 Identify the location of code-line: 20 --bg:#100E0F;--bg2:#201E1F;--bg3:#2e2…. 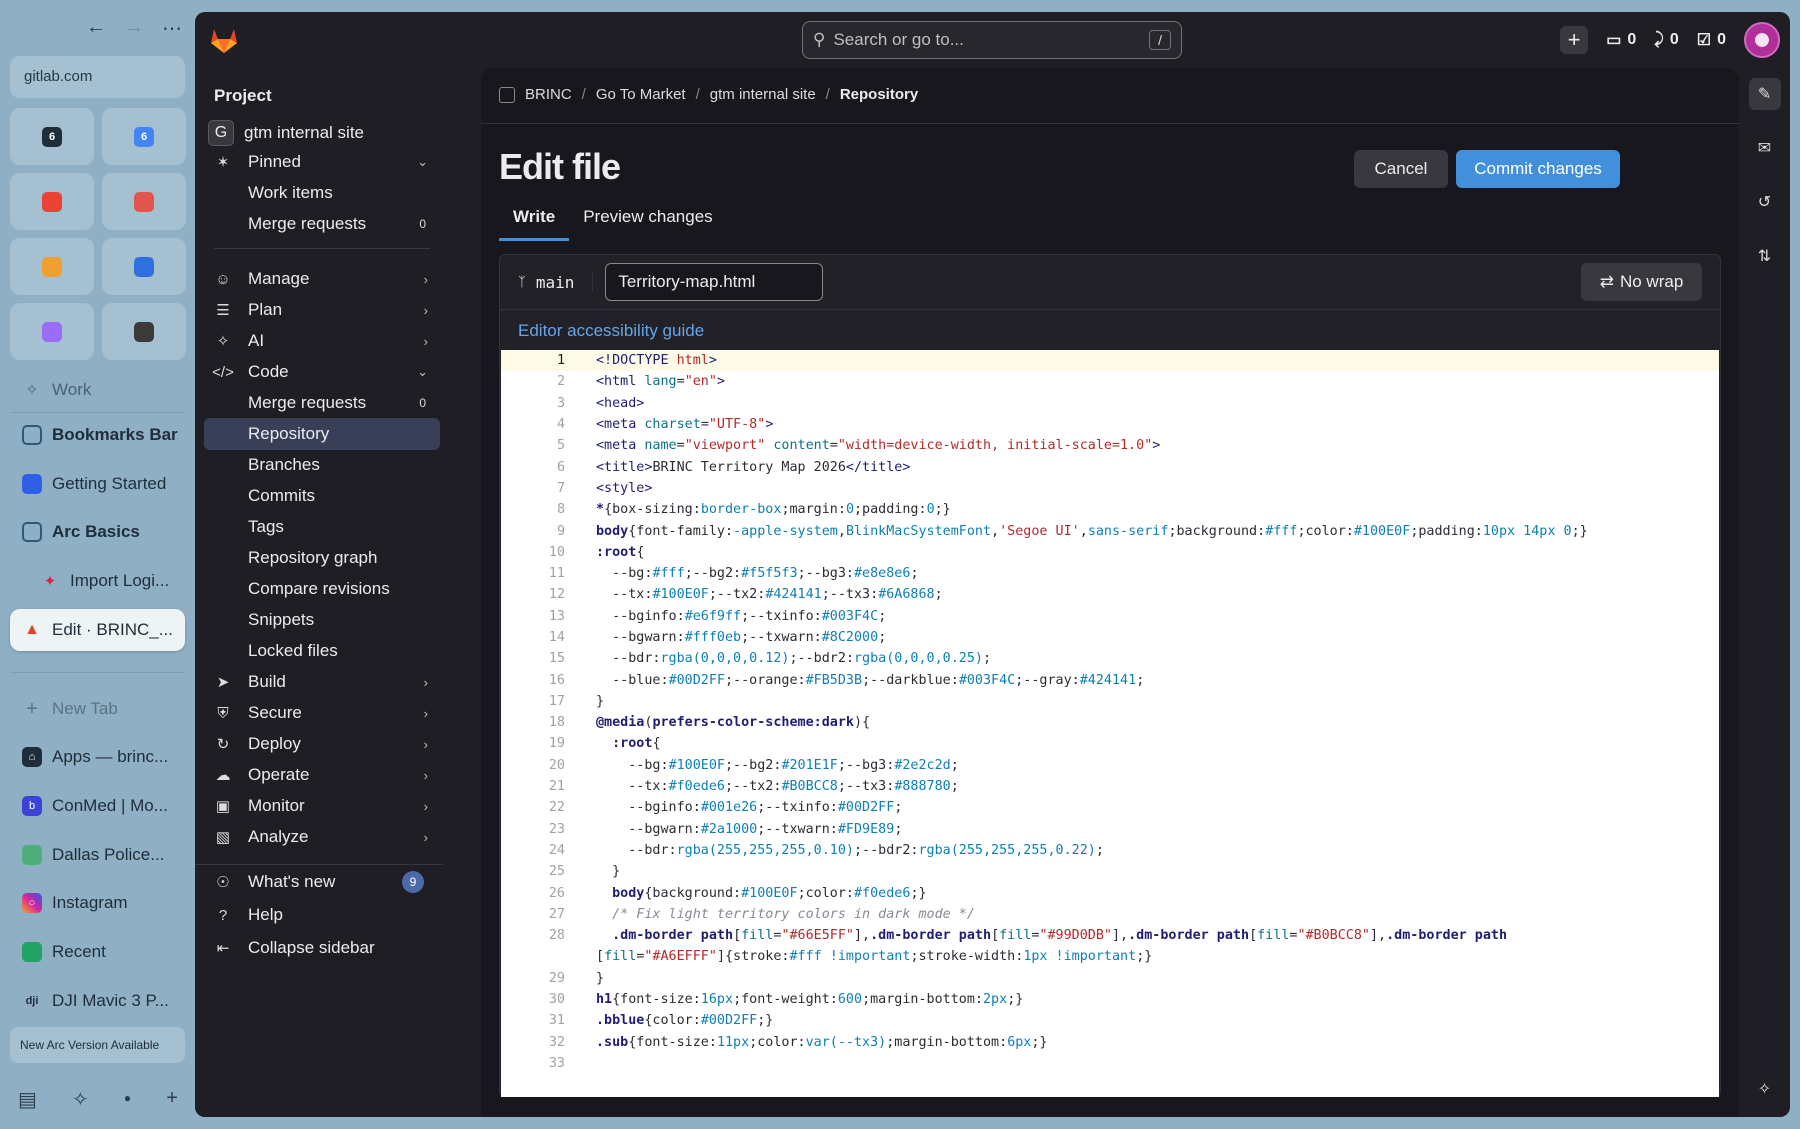
(1110, 765).